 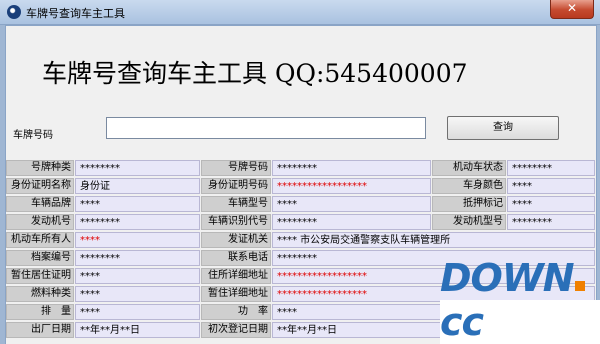 I want to click on field-label: 发动机号, so click(x=40, y=222).